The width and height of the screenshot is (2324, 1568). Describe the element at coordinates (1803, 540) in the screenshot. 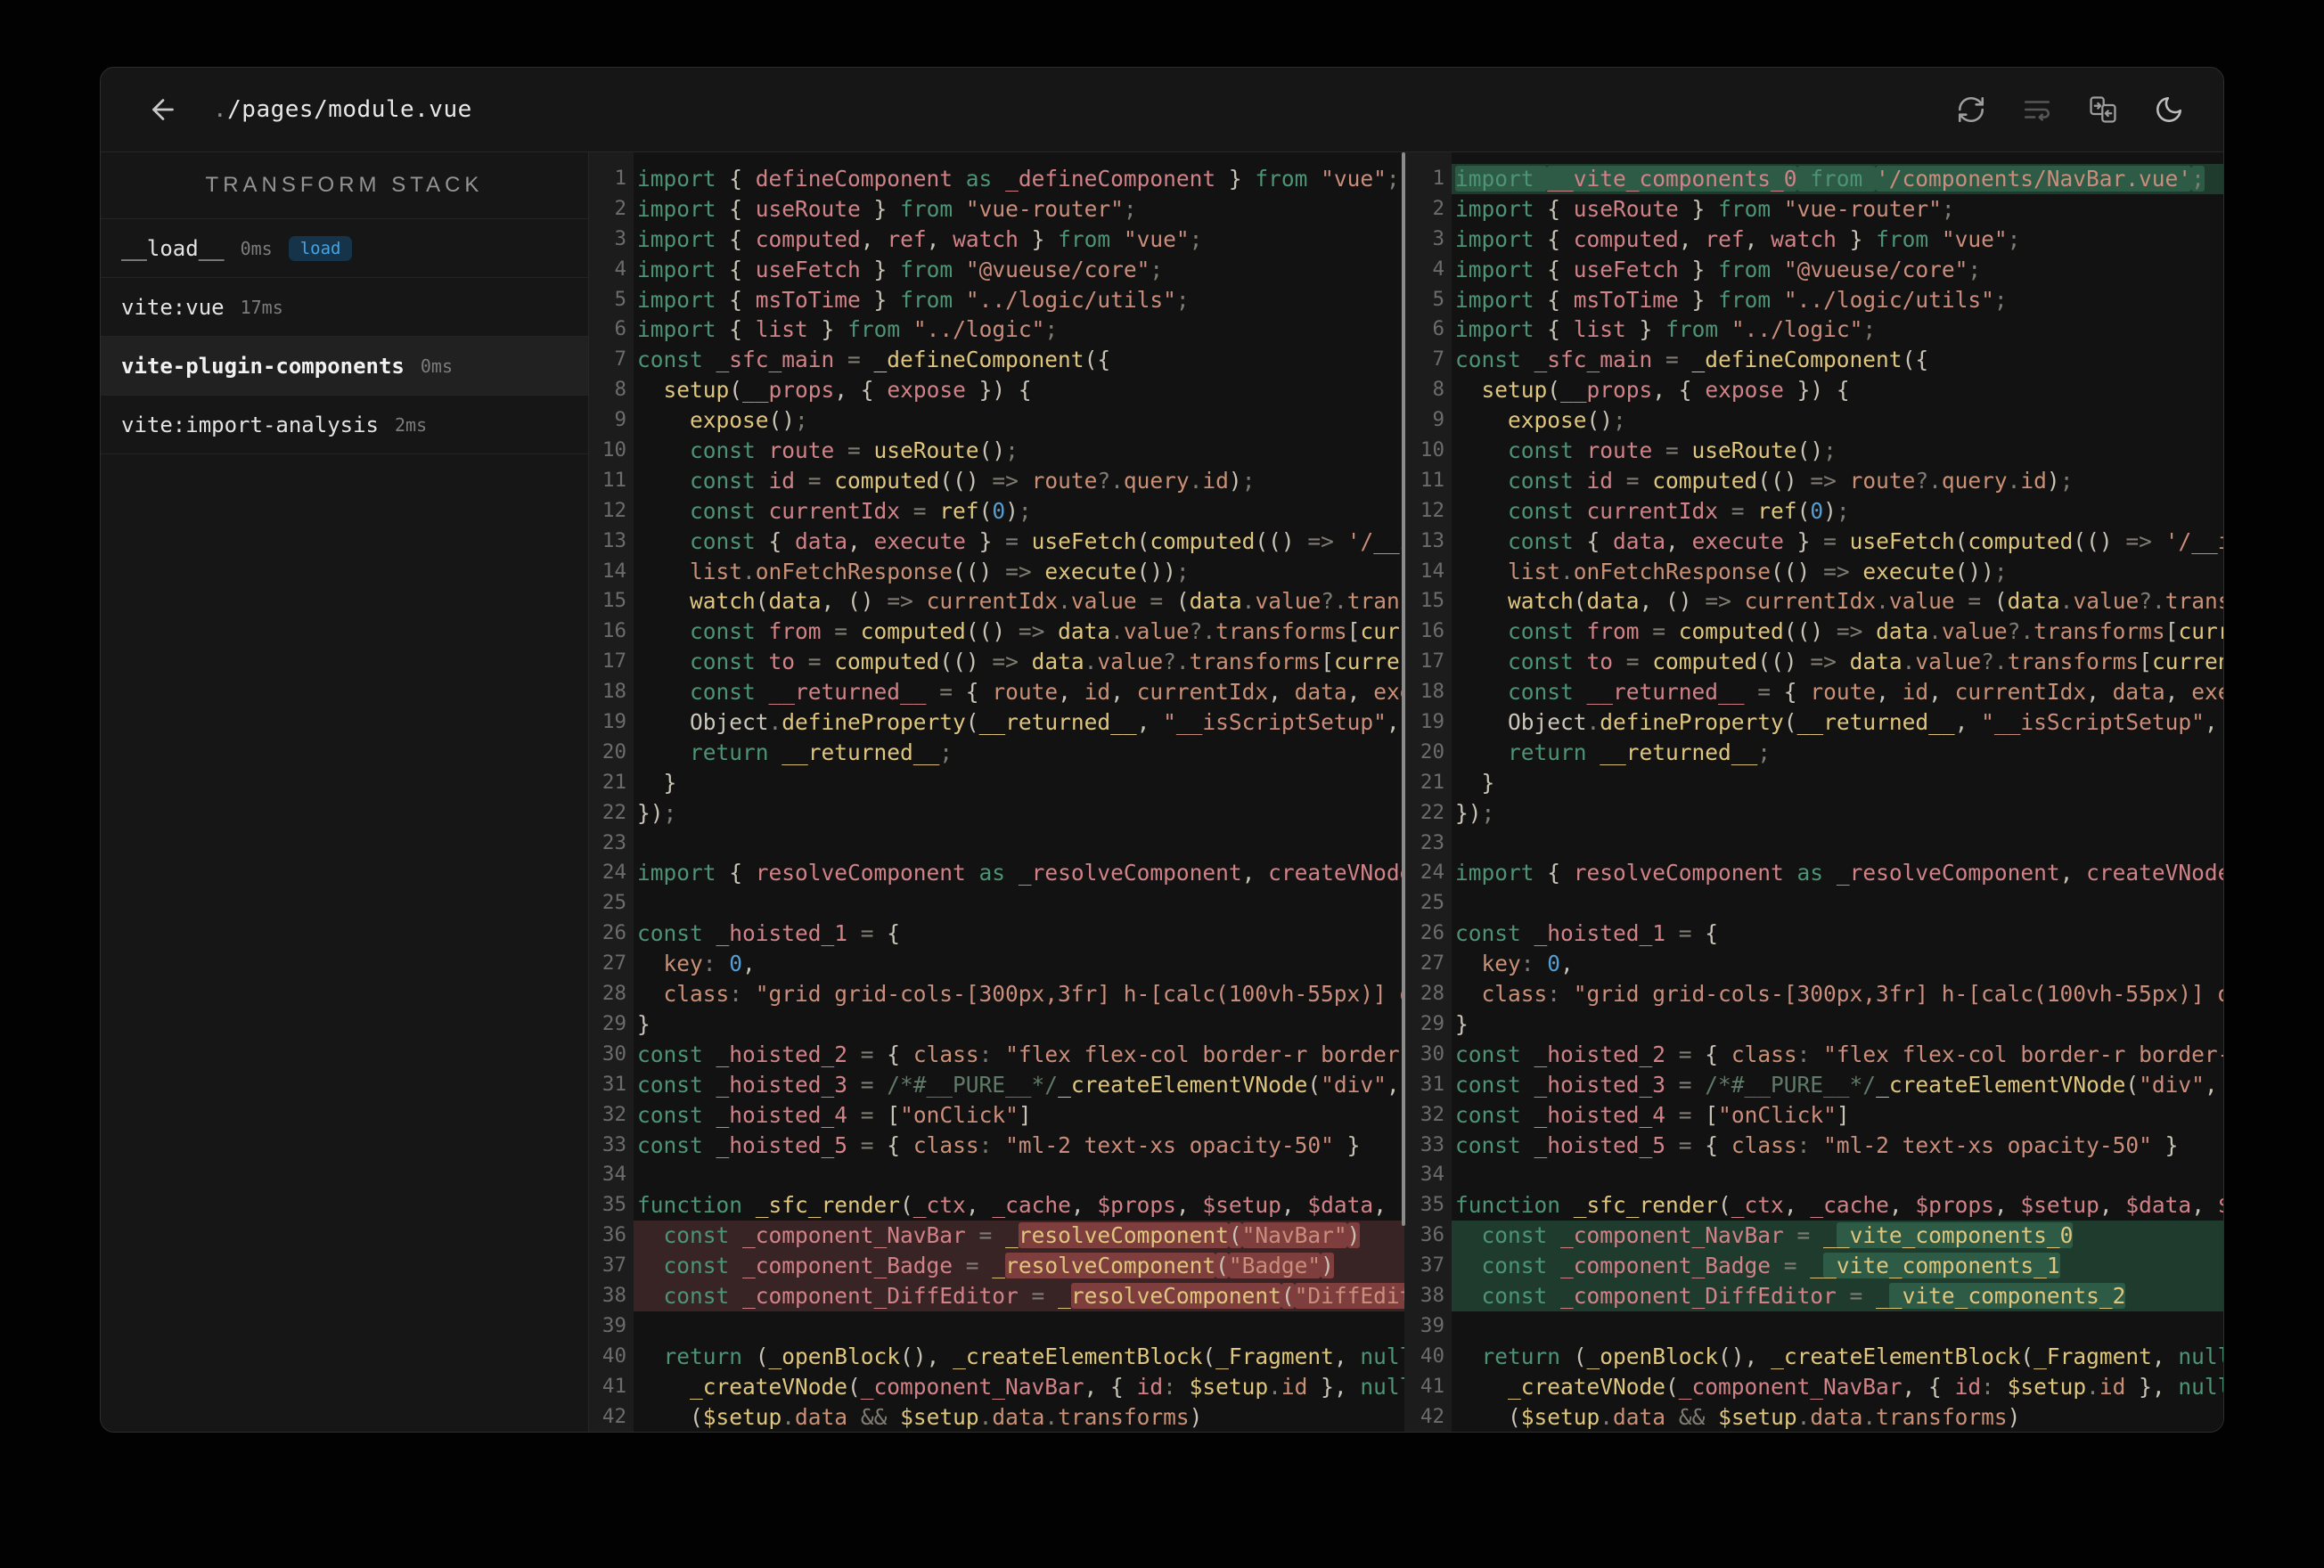

I see `code-token: }` at that location.